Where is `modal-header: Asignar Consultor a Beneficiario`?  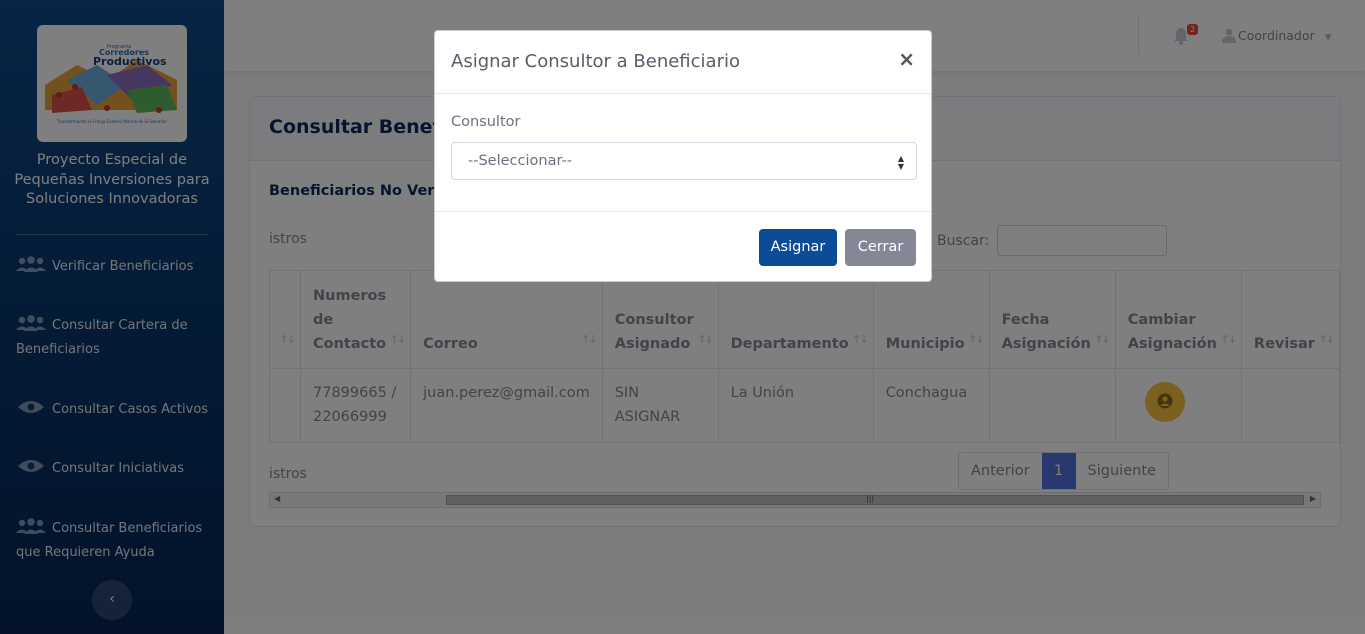
modal-header: Asignar Consultor a Beneficiario is located at coordinates (683, 62).